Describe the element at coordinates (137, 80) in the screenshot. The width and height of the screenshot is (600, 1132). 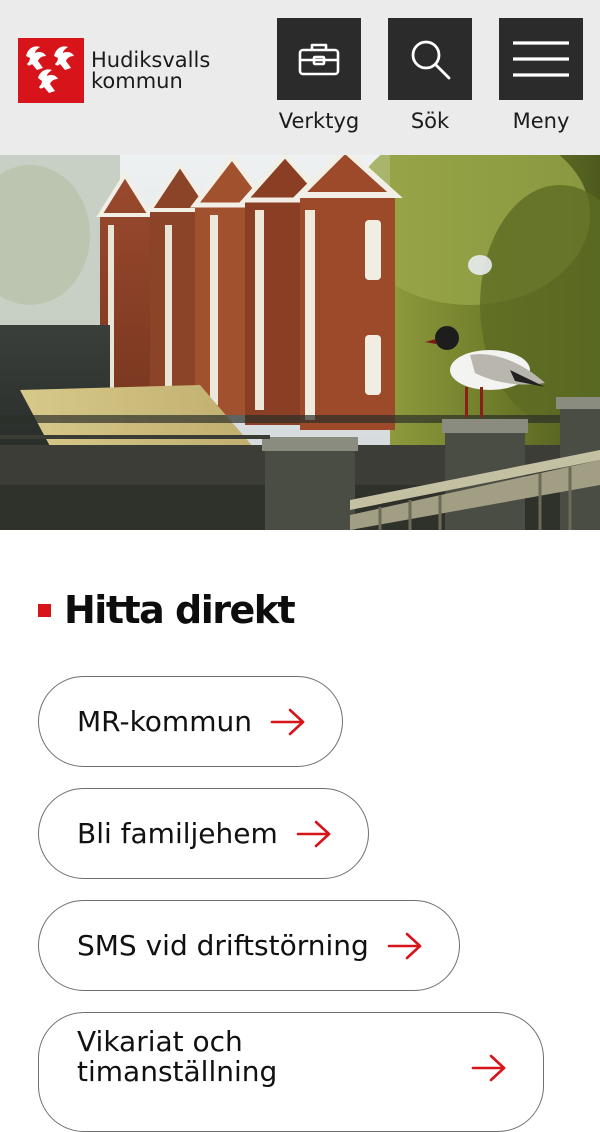
I see `logo-line-2: kommun` at that location.